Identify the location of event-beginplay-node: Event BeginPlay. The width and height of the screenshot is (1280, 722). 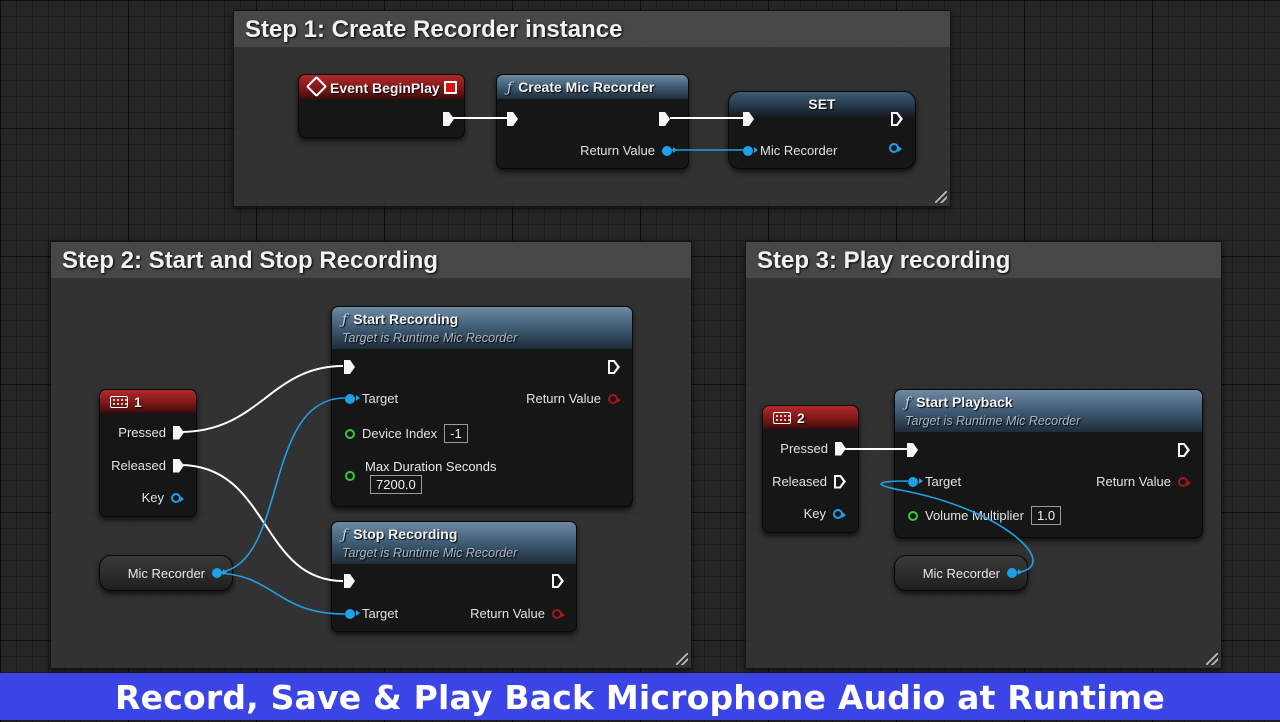
(381, 106).